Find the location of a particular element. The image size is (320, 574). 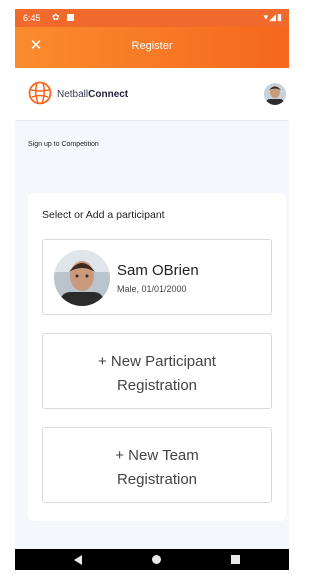

new-participant-line2: Registration is located at coordinates (157, 385).